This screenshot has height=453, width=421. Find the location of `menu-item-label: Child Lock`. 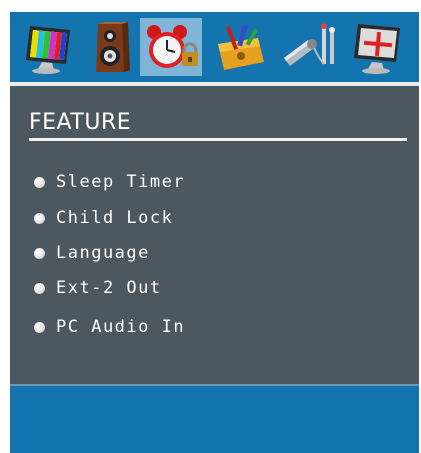

menu-item-label: Child Lock is located at coordinates (115, 218).